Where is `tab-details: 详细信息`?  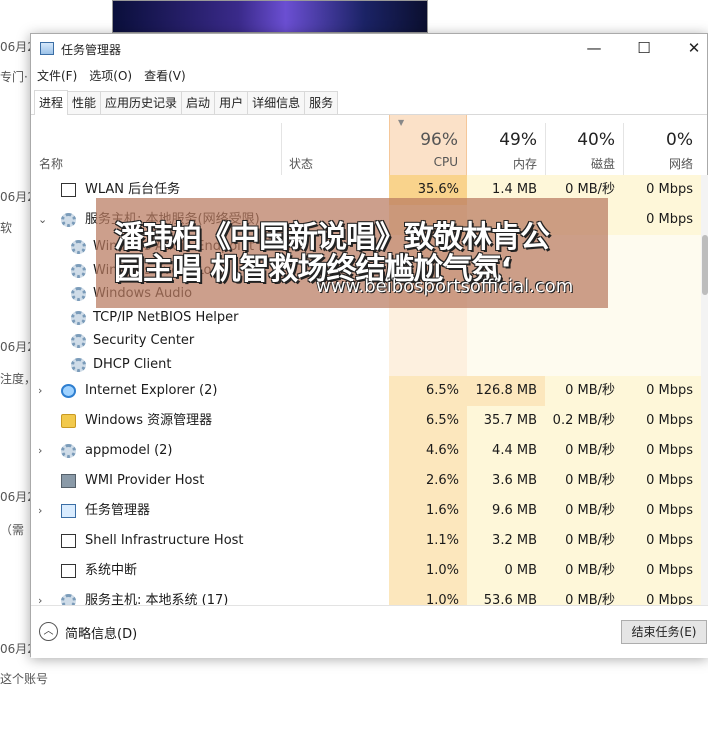
tab-details: 详细信息 is located at coordinates (276, 102).